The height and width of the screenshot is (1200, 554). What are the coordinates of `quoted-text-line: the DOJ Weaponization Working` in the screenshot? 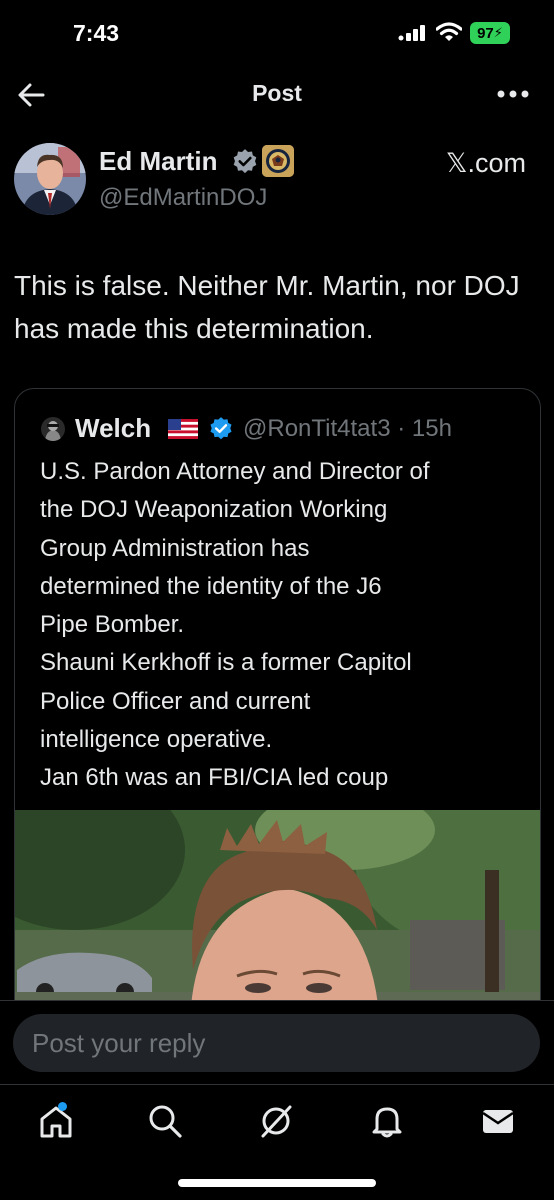 It's located at (214, 510).